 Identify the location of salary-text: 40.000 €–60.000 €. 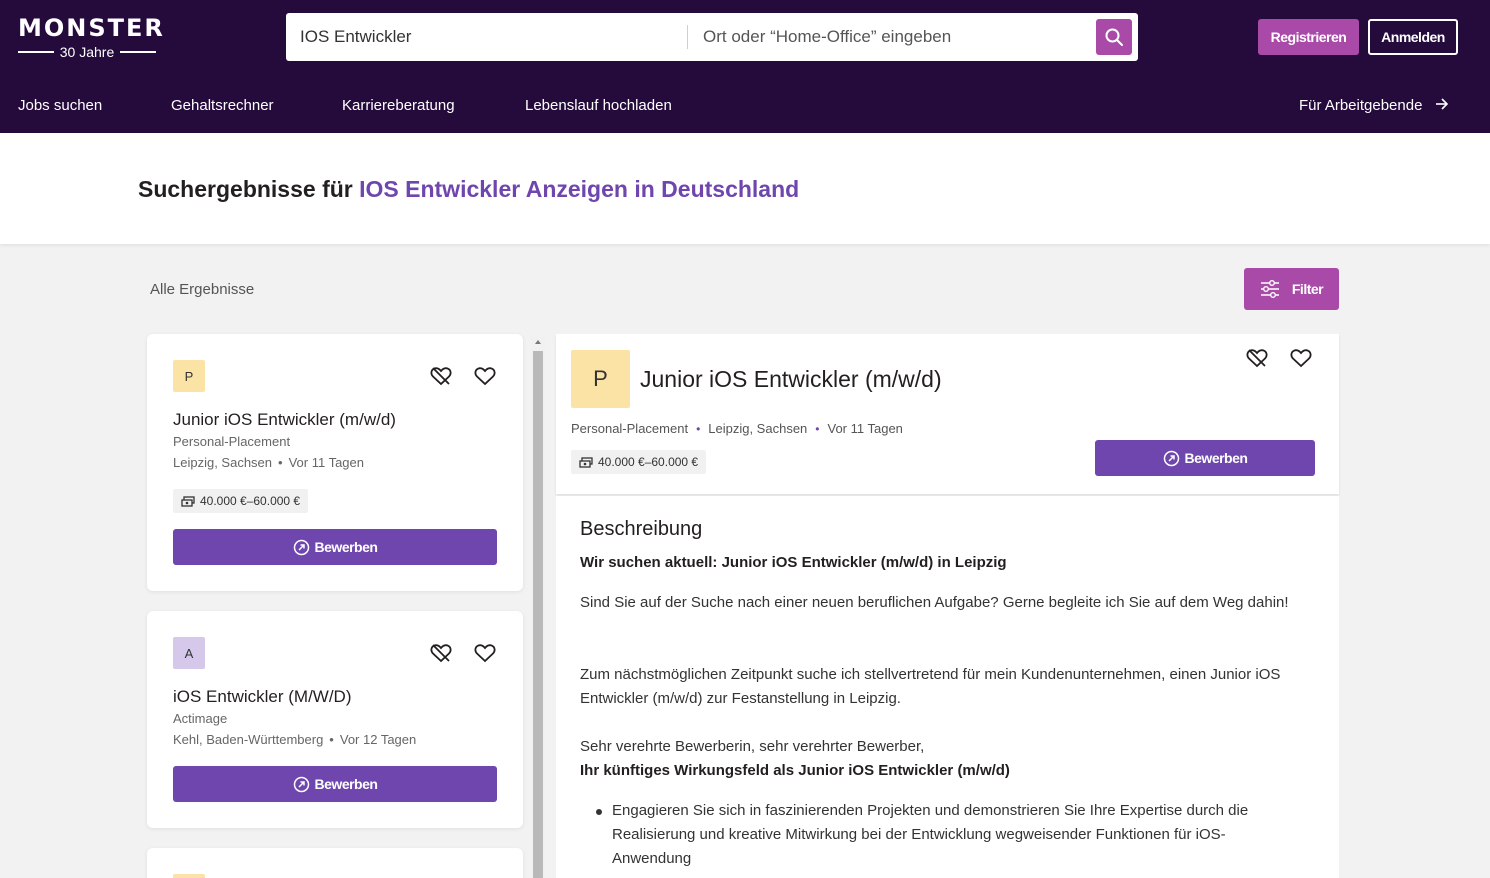
(250, 501).